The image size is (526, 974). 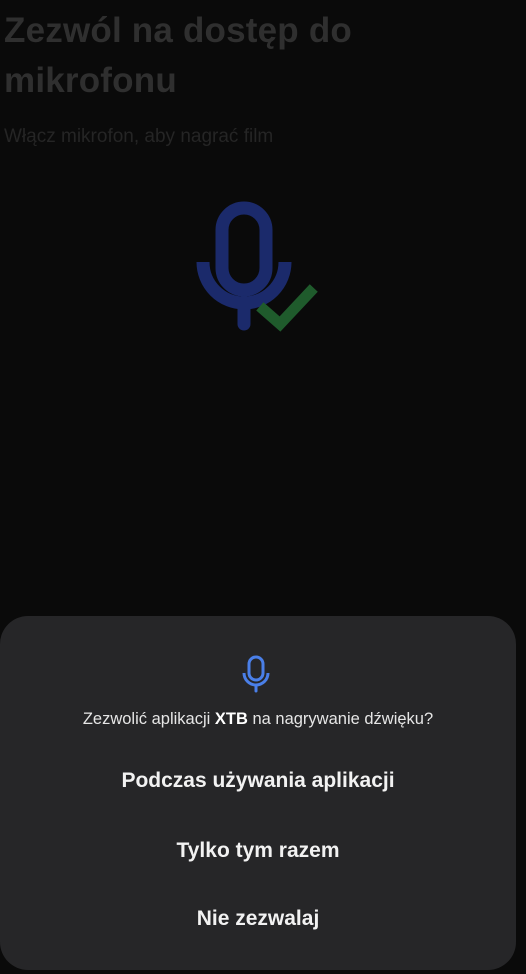 I want to click on app-name: XTB, so click(x=231, y=719).